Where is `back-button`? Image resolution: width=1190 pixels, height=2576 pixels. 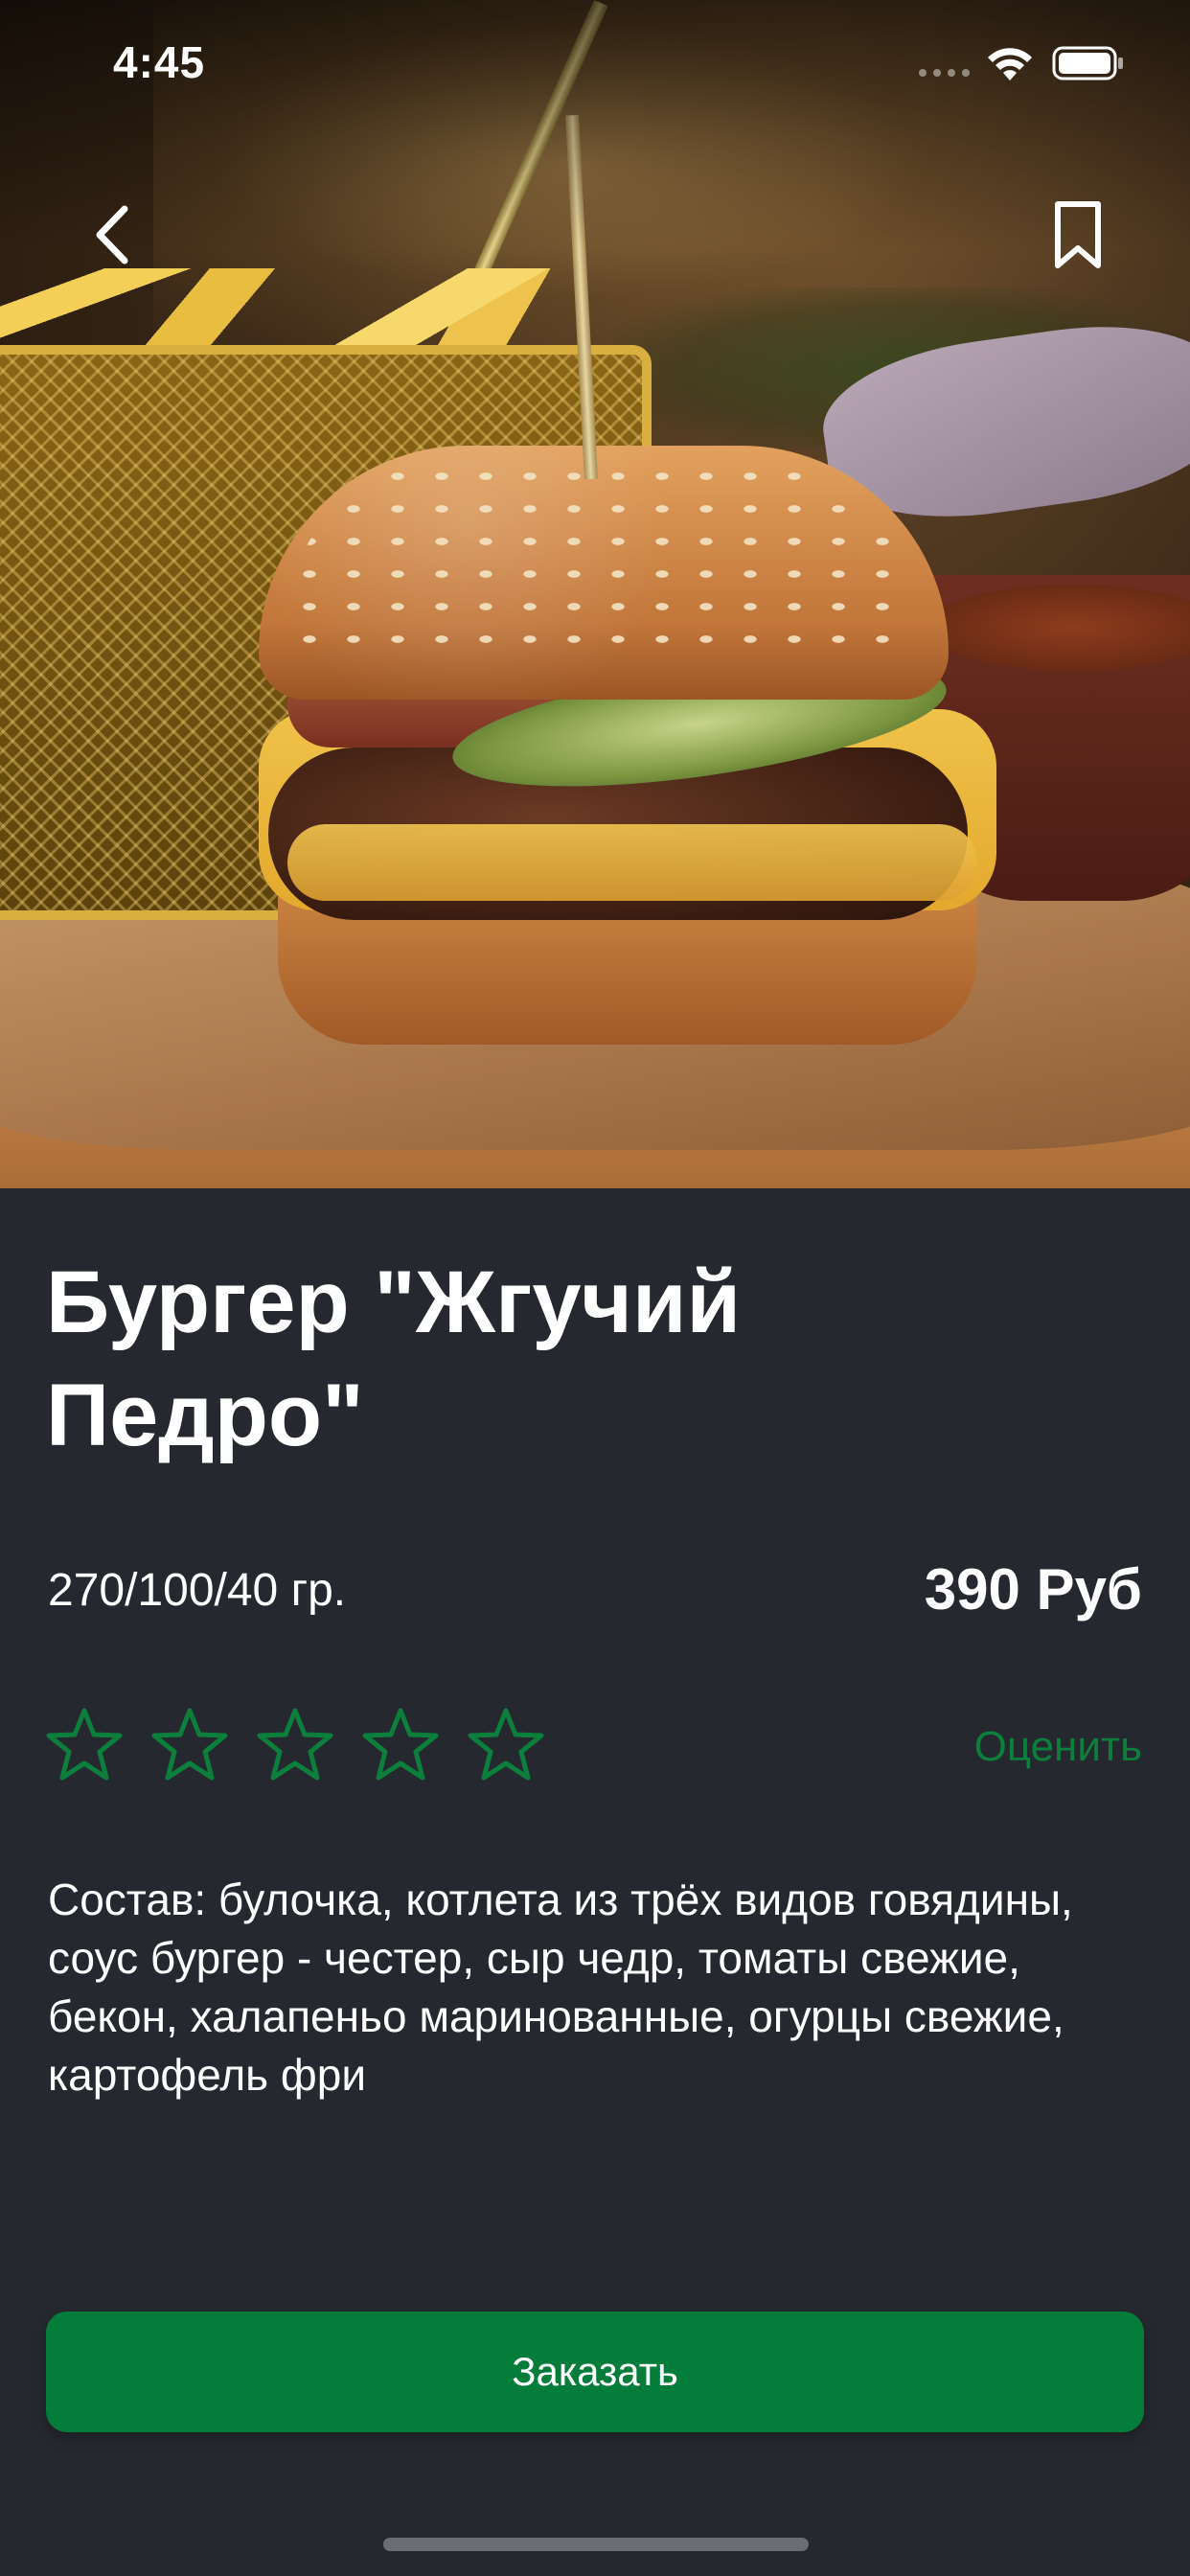 back-button is located at coordinates (110, 235).